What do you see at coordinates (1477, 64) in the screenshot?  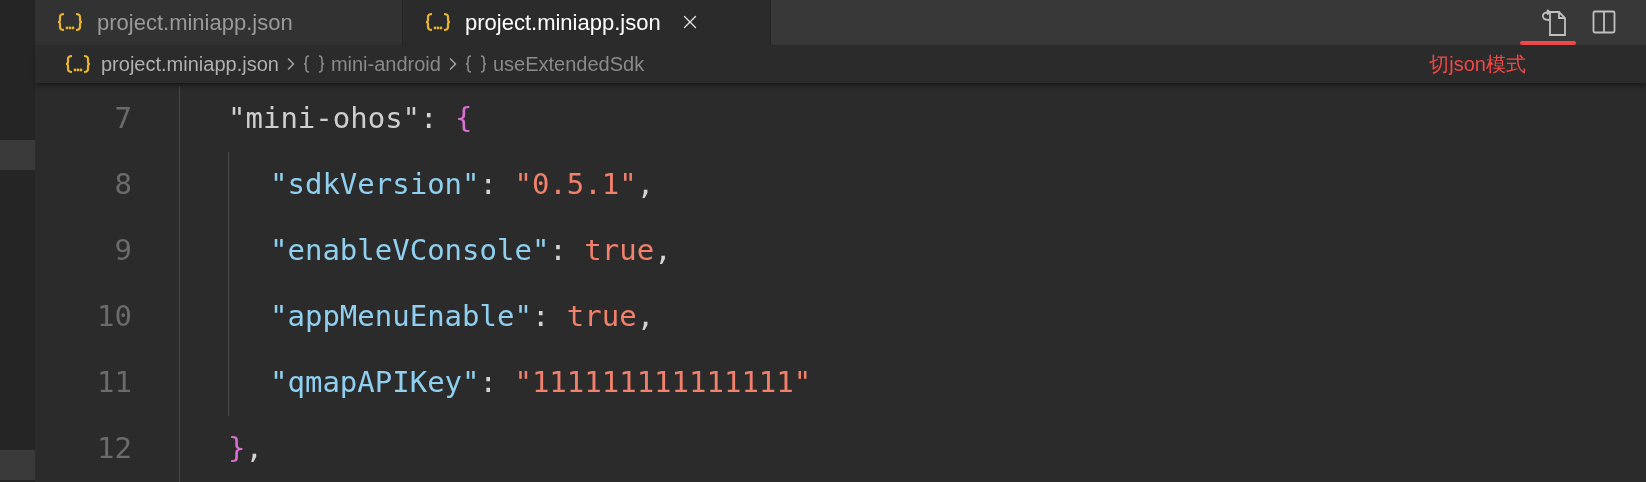 I see `annotation-text: 切json模式` at bounding box center [1477, 64].